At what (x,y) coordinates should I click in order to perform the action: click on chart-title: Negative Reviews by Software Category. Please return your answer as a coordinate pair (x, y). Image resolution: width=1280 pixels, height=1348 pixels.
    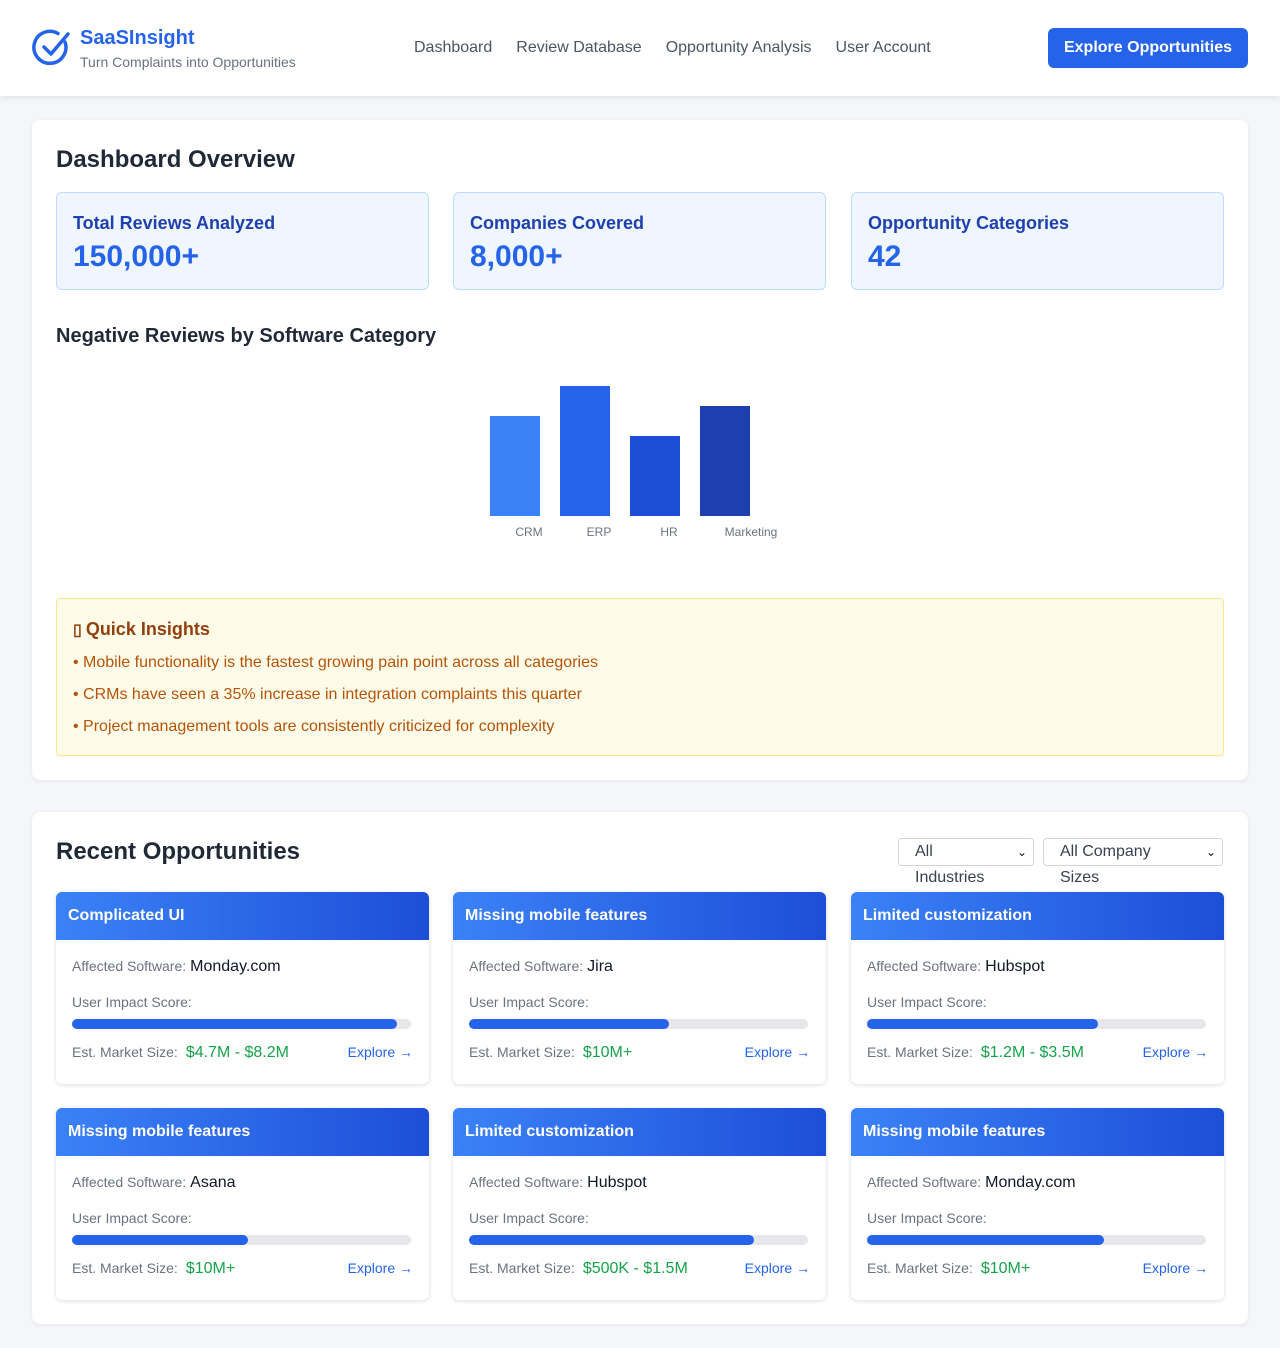
    Looking at the image, I should click on (246, 336).